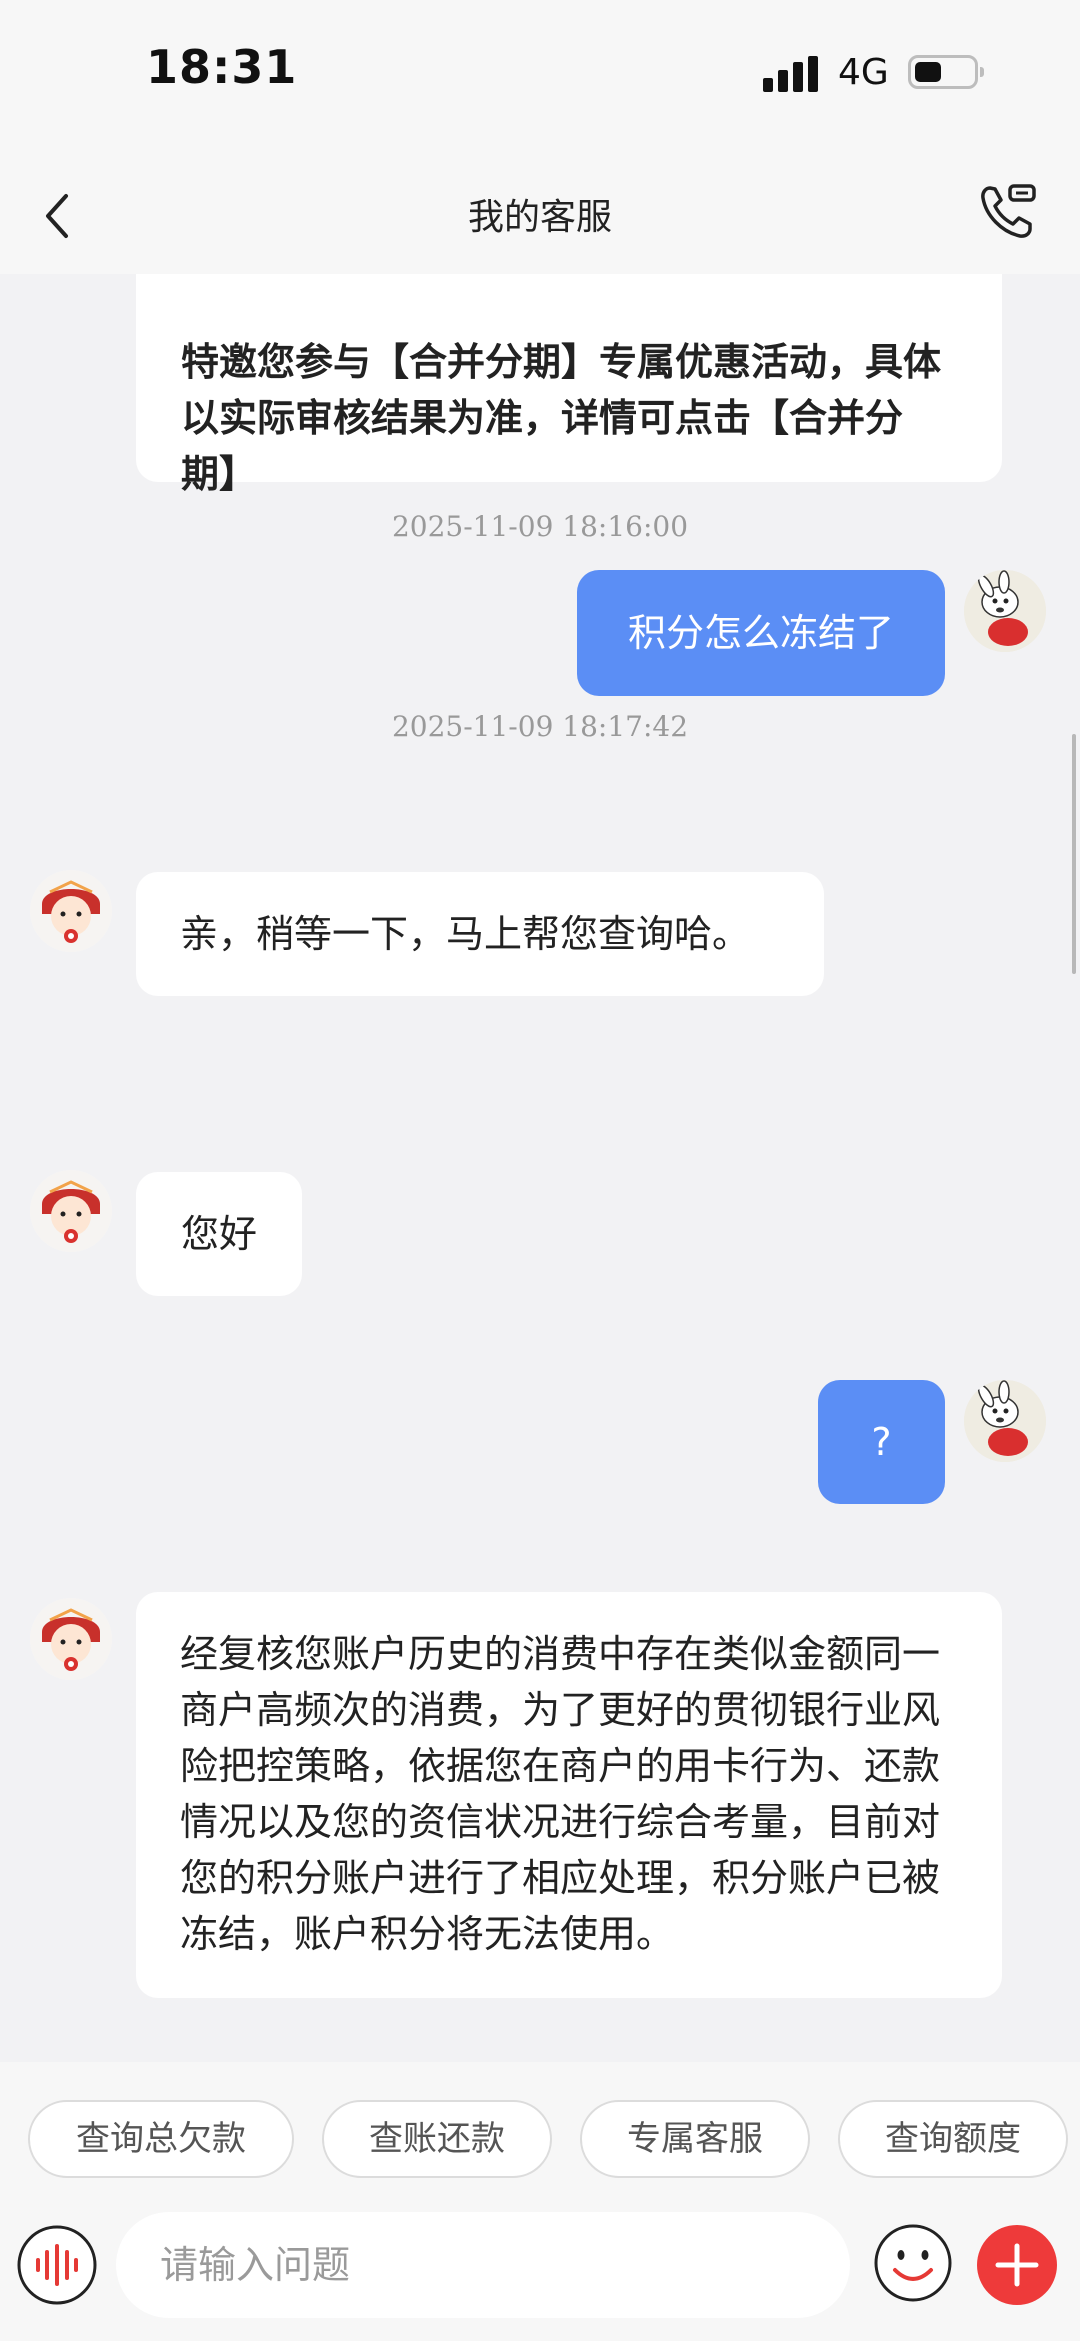 Image resolution: width=1080 pixels, height=2341 pixels. I want to click on input-bar, so click(540, 2276).